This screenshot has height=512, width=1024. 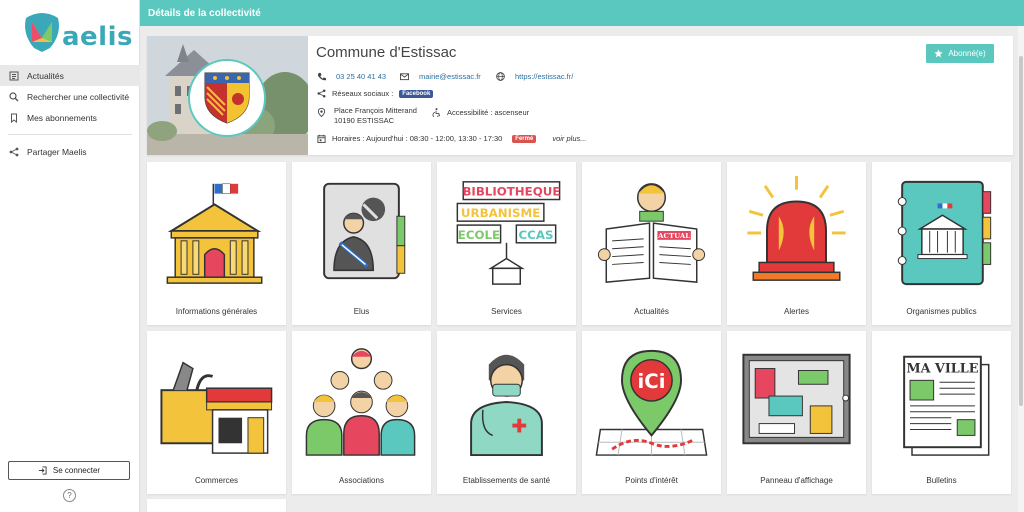 I want to click on tile-label: Etablissements de santé, so click(x=506, y=480).